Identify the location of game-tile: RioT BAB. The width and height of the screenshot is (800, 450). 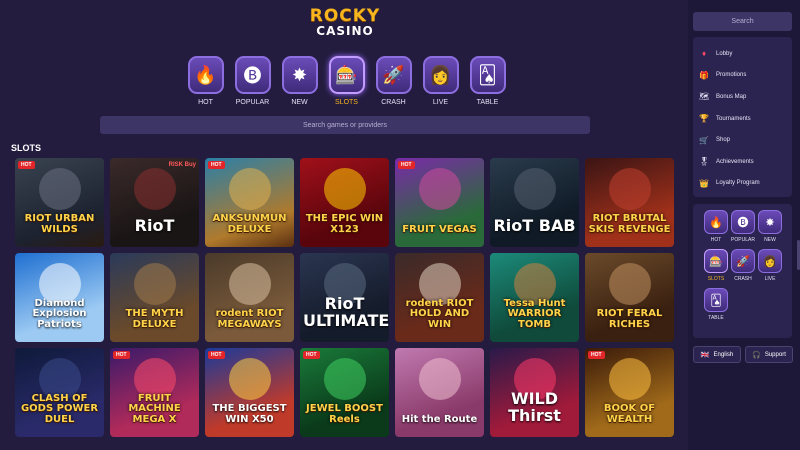
(534, 202).